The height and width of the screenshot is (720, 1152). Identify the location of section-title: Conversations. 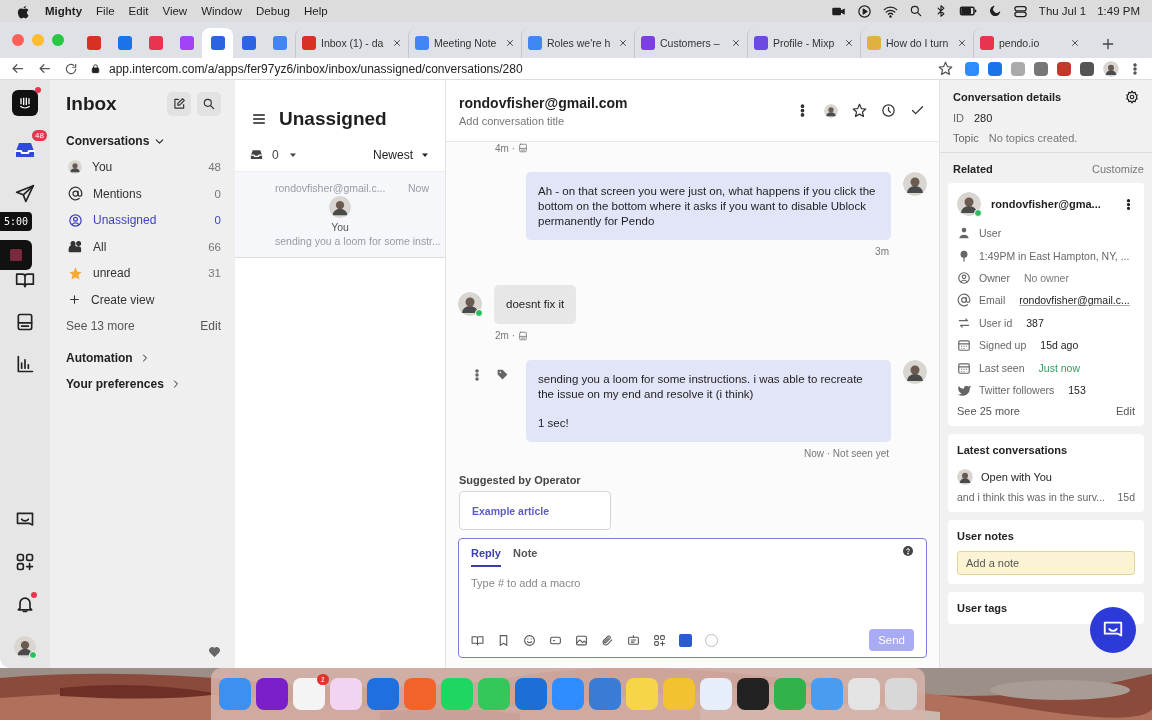
(108, 141).